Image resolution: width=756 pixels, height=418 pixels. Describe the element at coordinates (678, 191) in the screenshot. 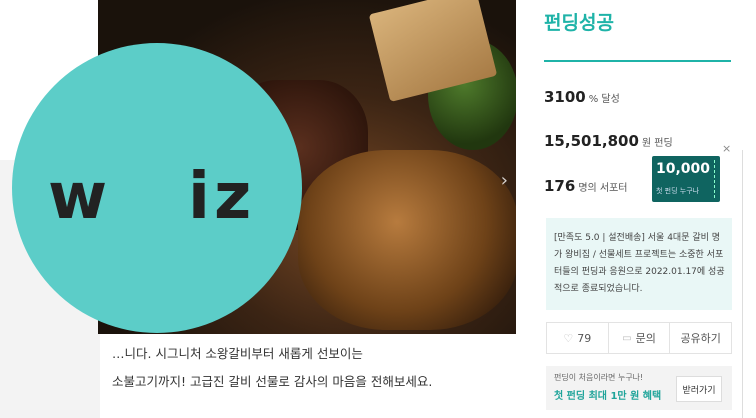

I see `coupon-text: 첫 펀딩 누구나` at that location.